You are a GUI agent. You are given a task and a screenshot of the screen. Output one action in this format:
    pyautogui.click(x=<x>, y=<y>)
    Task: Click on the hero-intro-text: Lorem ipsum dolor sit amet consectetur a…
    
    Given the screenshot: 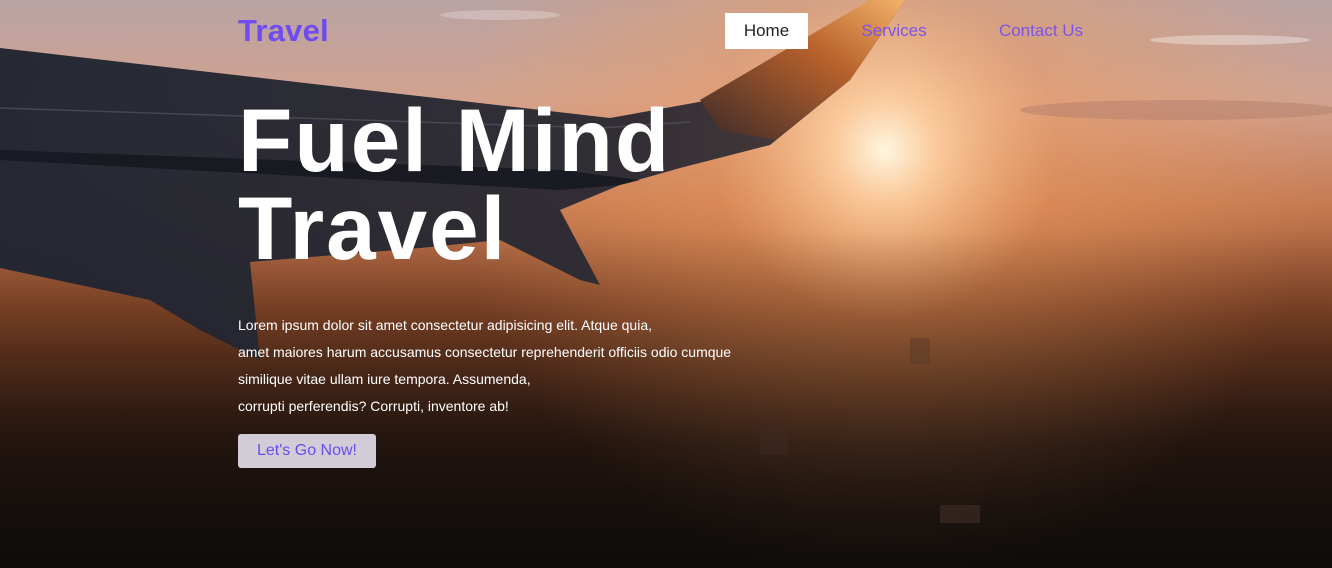 What is the action you would take?
    pyautogui.click(x=508, y=366)
    